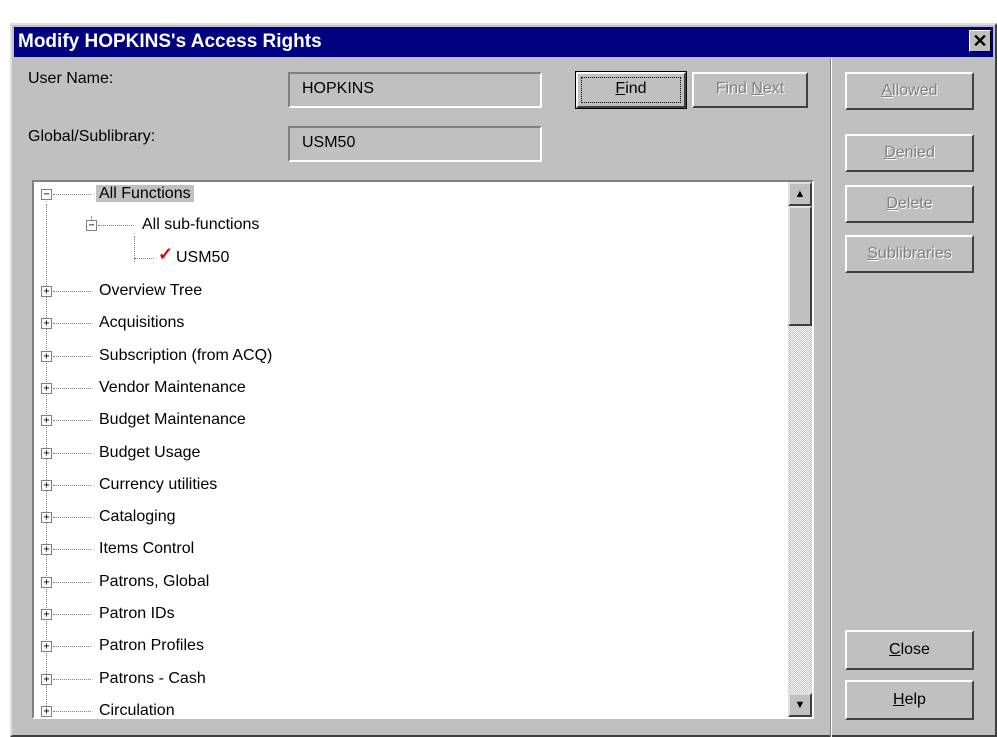 This screenshot has height=737, width=997. I want to click on help-button: Help, so click(909, 700).